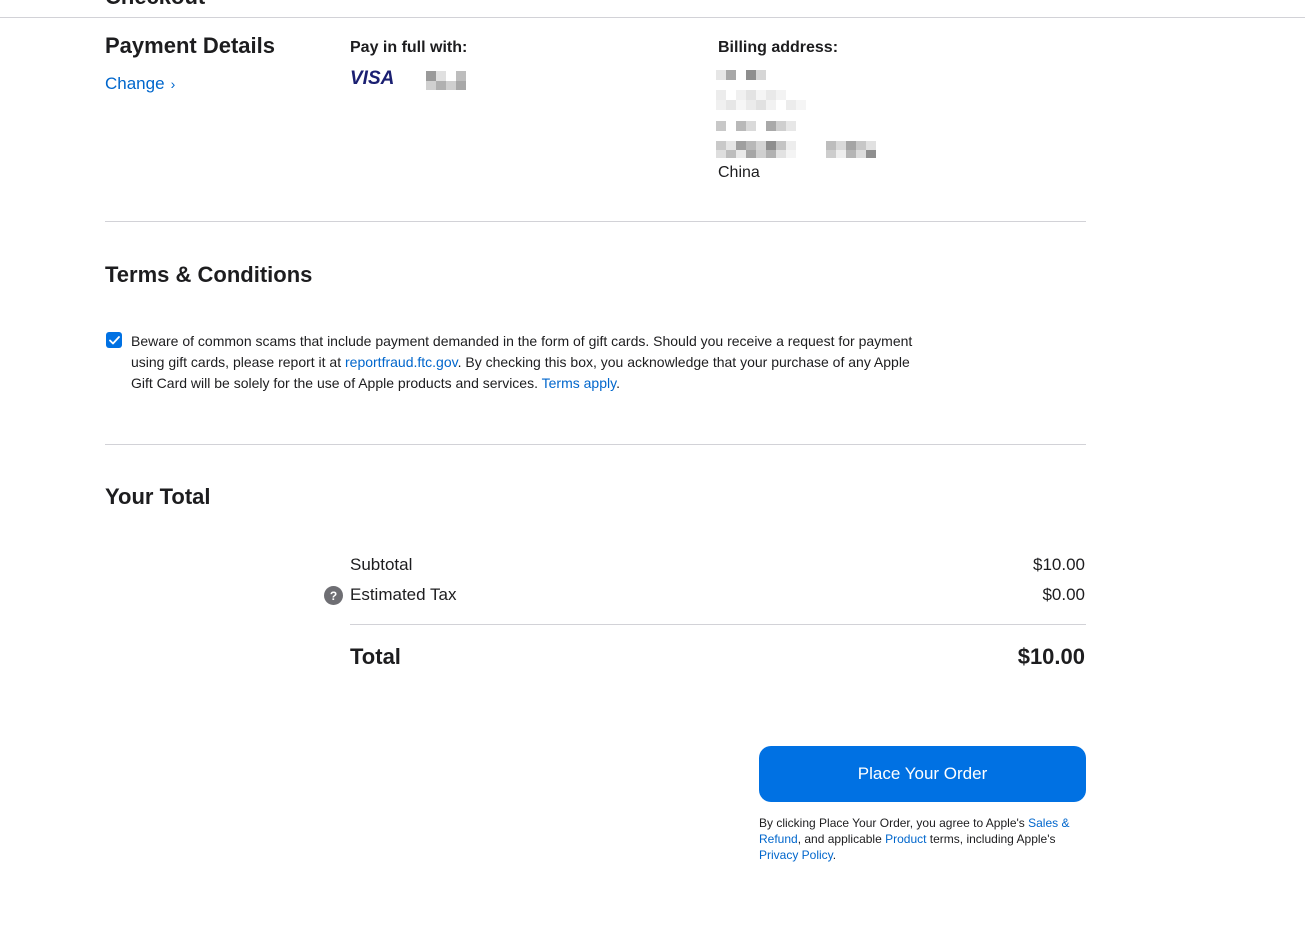 The height and width of the screenshot is (935, 1305). I want to click on masked-card-number, so click(446, 80).